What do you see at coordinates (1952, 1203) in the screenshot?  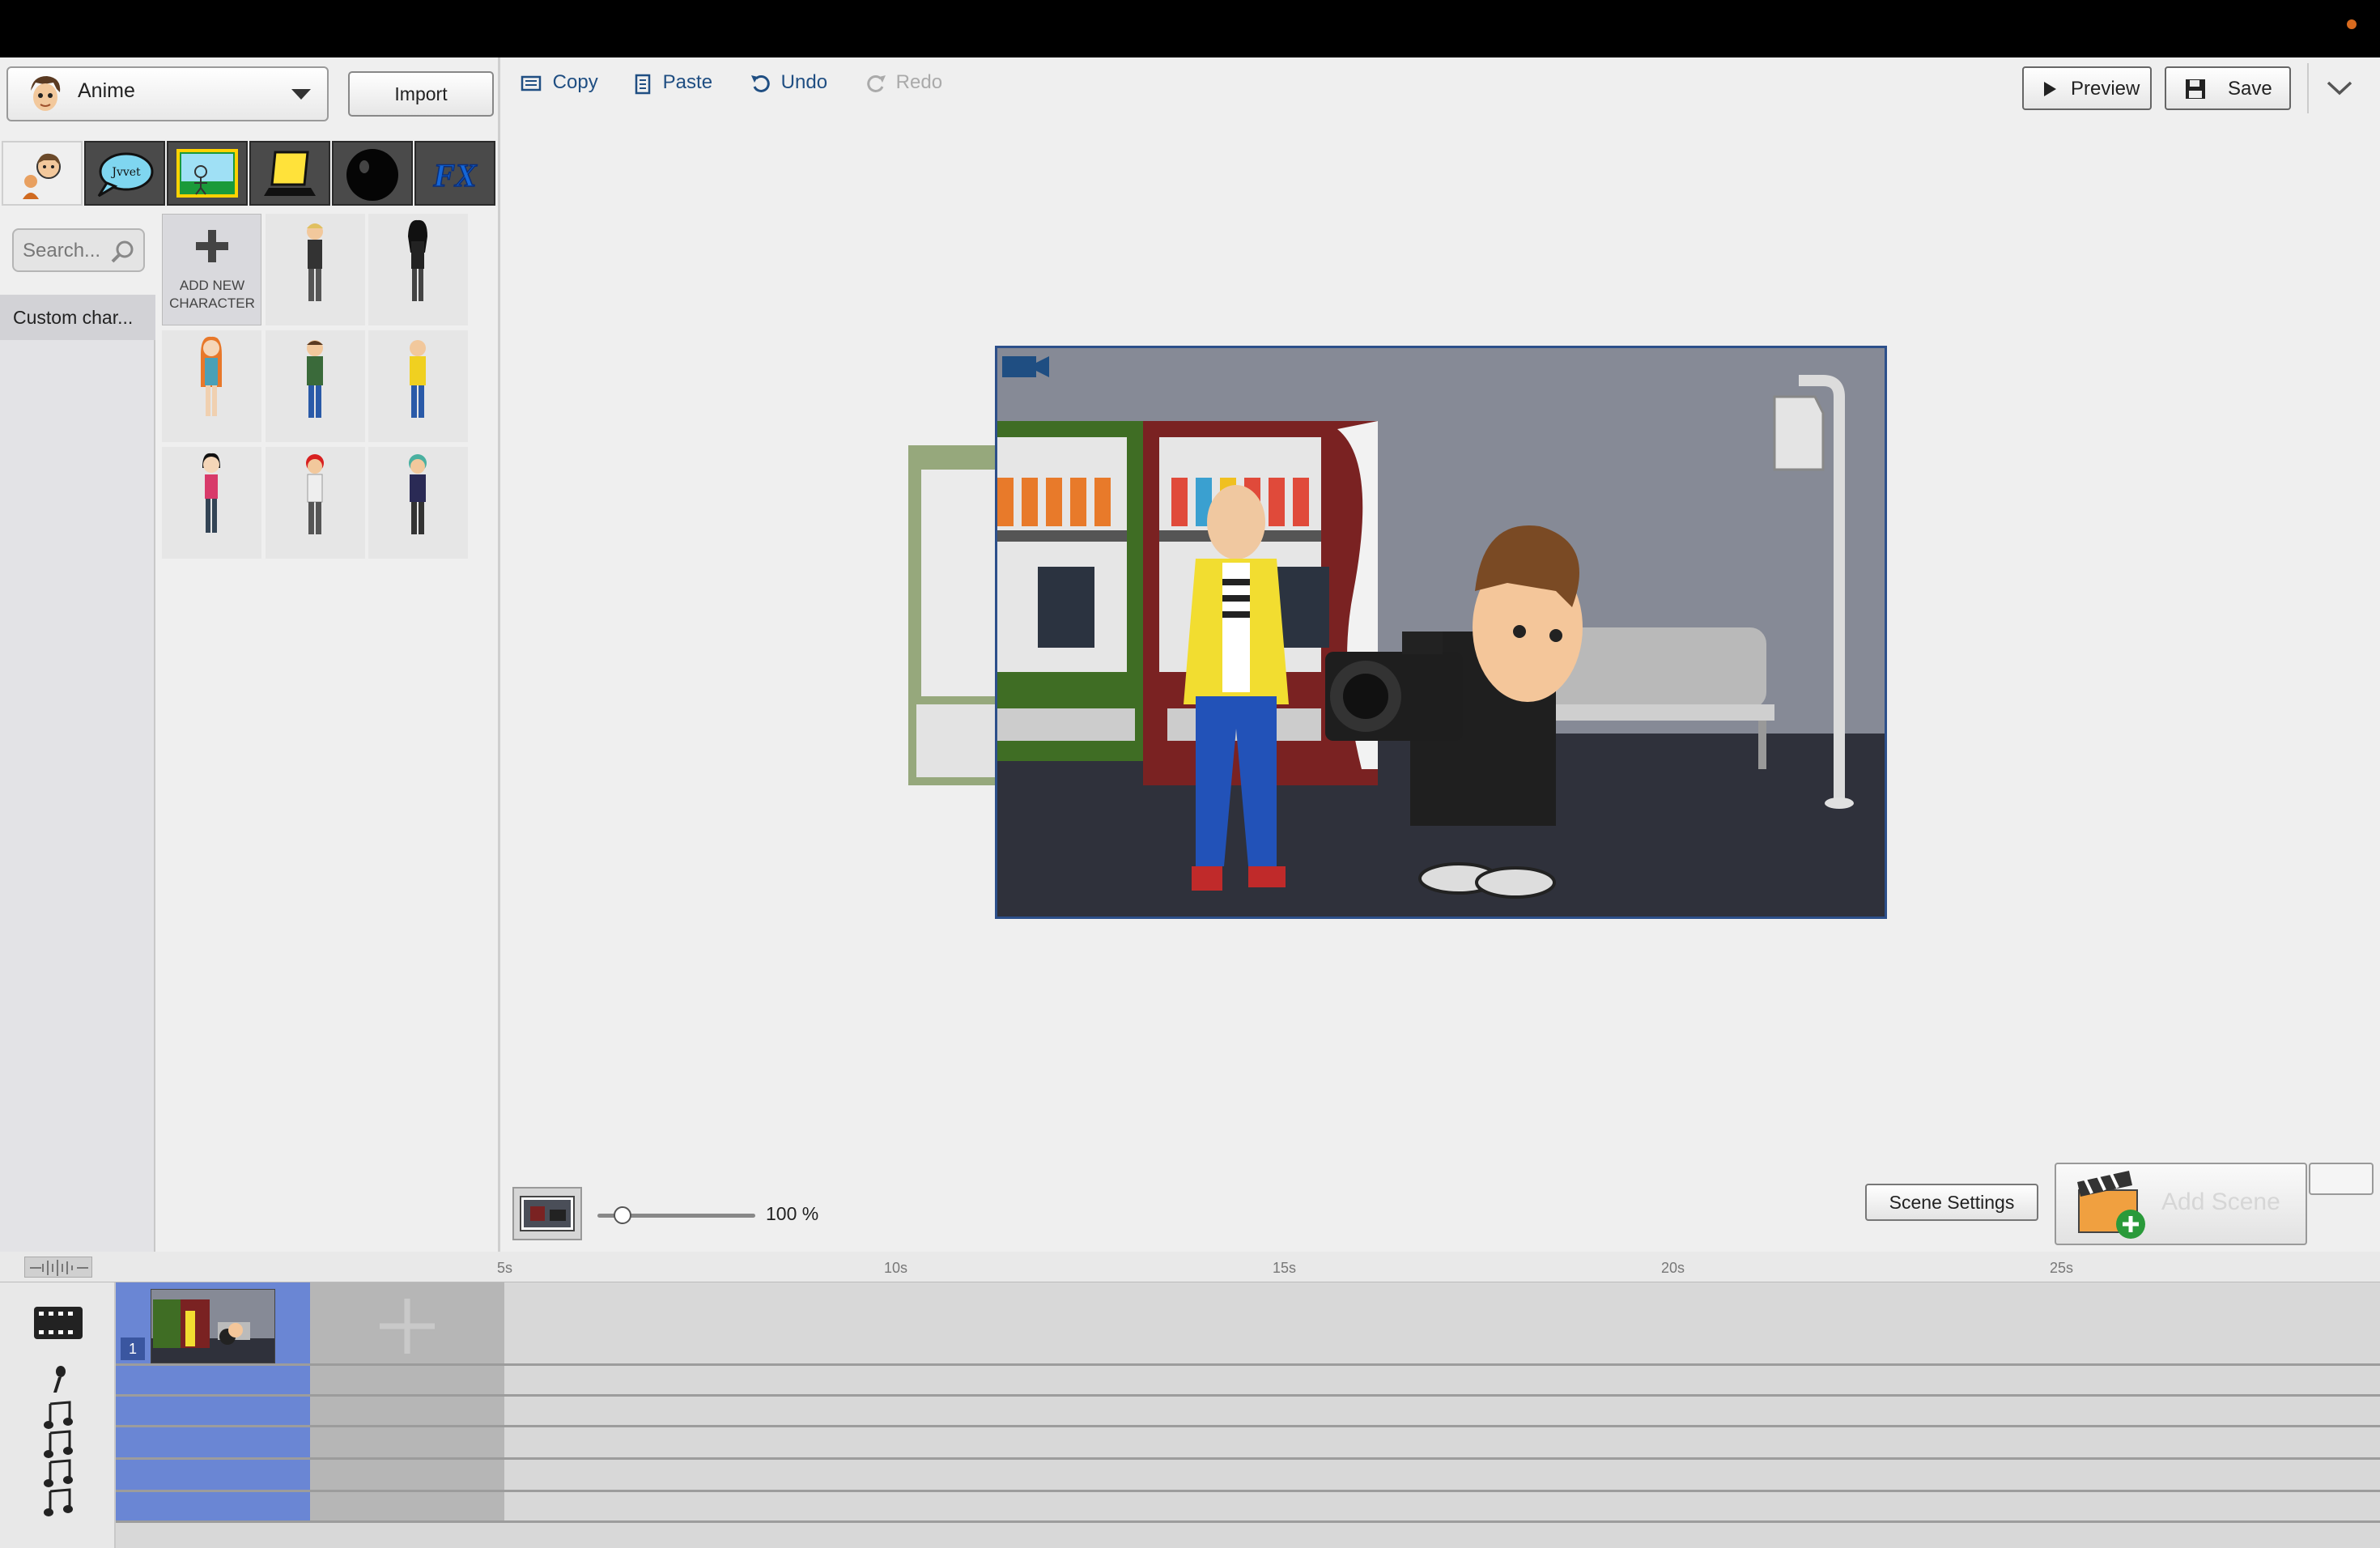 I see `scene-settings-button: Scene Settings` at bounding box center [1952, 1203].